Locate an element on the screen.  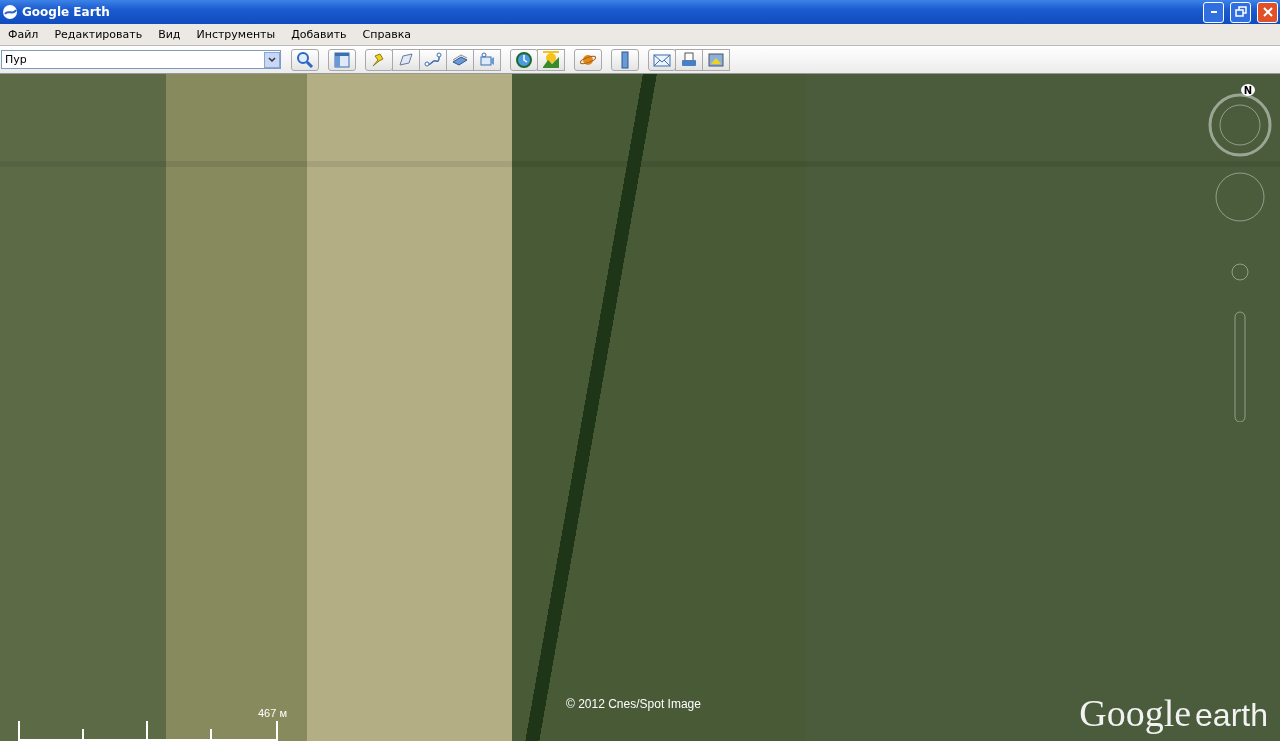
path-icon is located at coordinates (433, 59).